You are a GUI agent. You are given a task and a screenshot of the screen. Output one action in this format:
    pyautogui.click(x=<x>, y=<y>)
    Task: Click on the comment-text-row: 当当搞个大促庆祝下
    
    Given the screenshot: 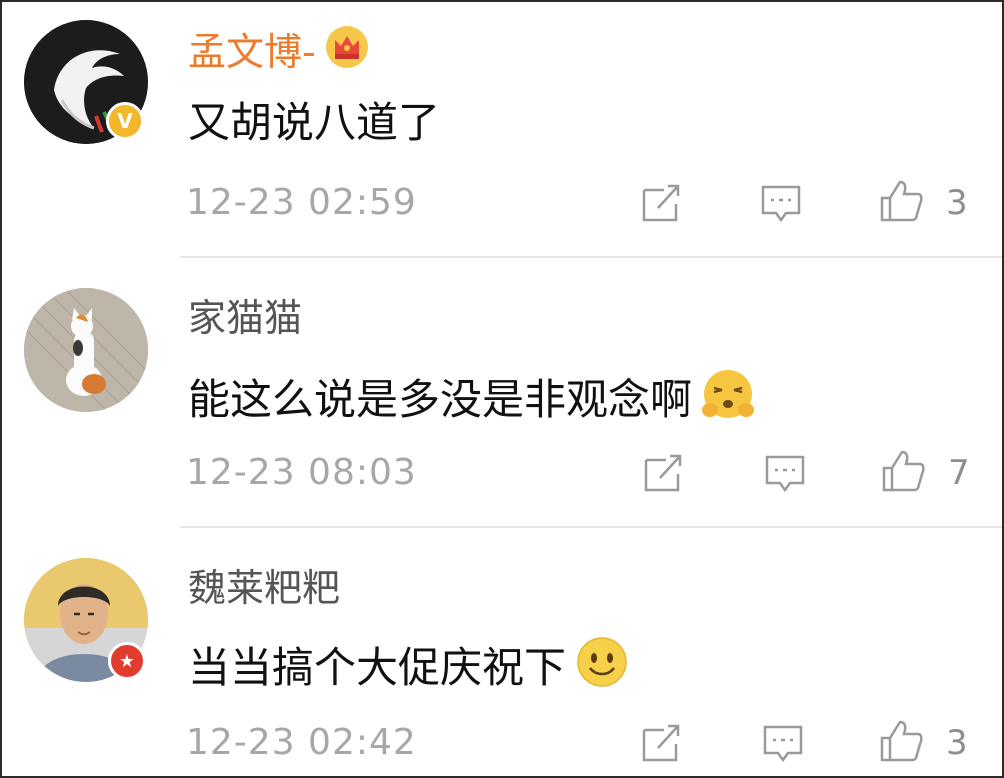 What is the action you would take?
    pyautogui.click(x=409, y=667)
    